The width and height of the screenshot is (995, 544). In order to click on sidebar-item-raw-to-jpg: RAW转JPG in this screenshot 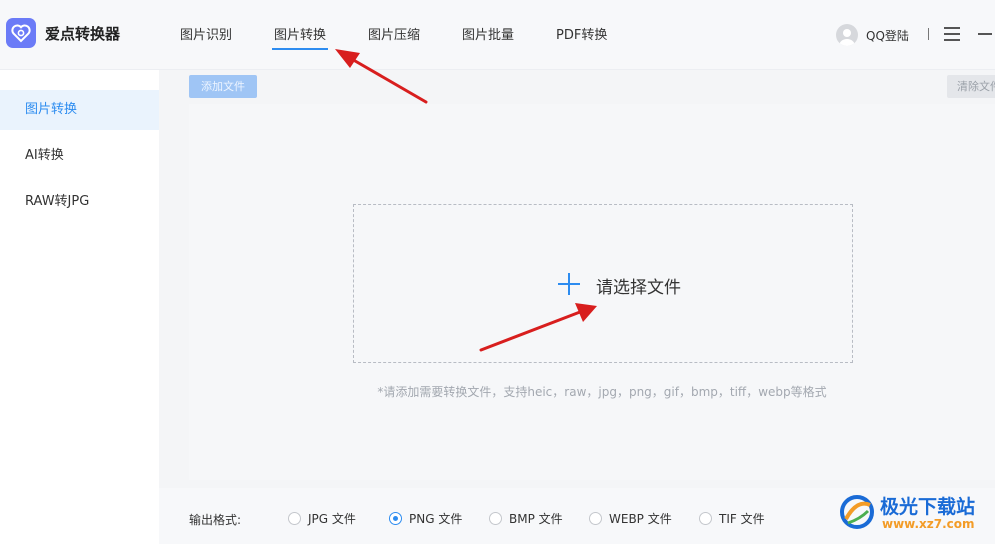, I will do `click(79, 202)`.